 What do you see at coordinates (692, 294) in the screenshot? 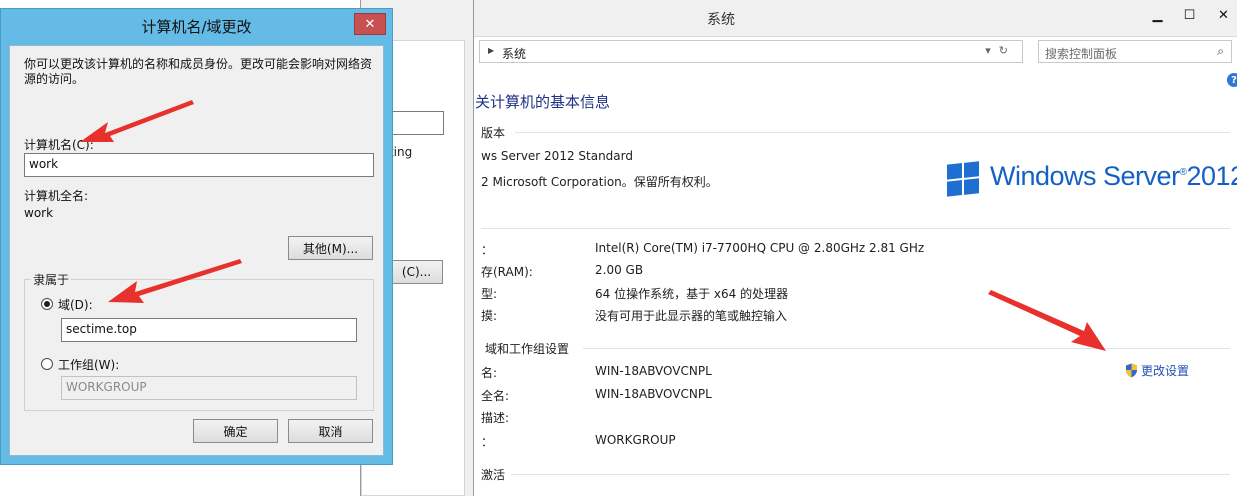
I see `system-type-value: 64 位操作系统，基于 x64 的处理器` at bounding box center [692, 294].